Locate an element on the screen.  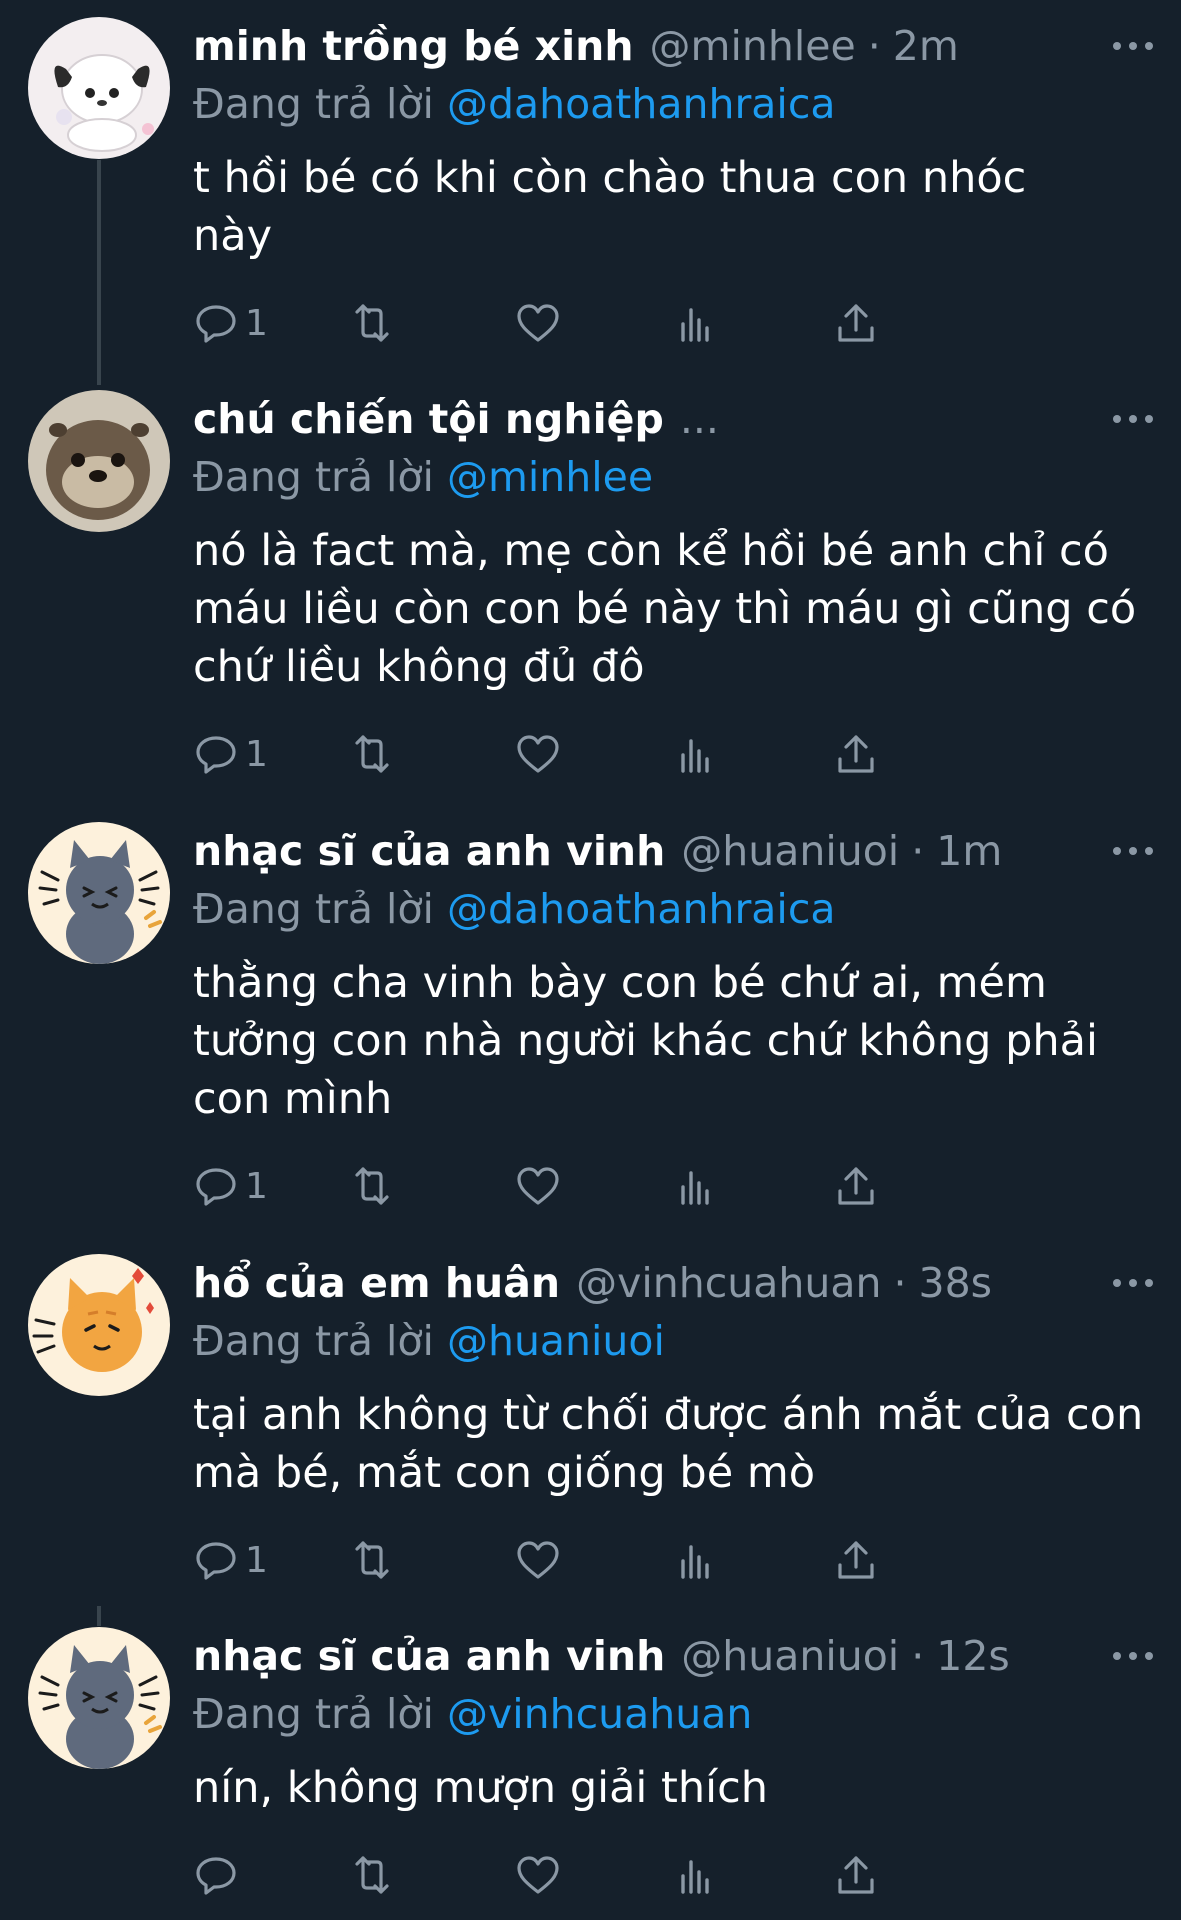
display-name: chú chiến tội nghiệp is located at coordinates (428, 419).